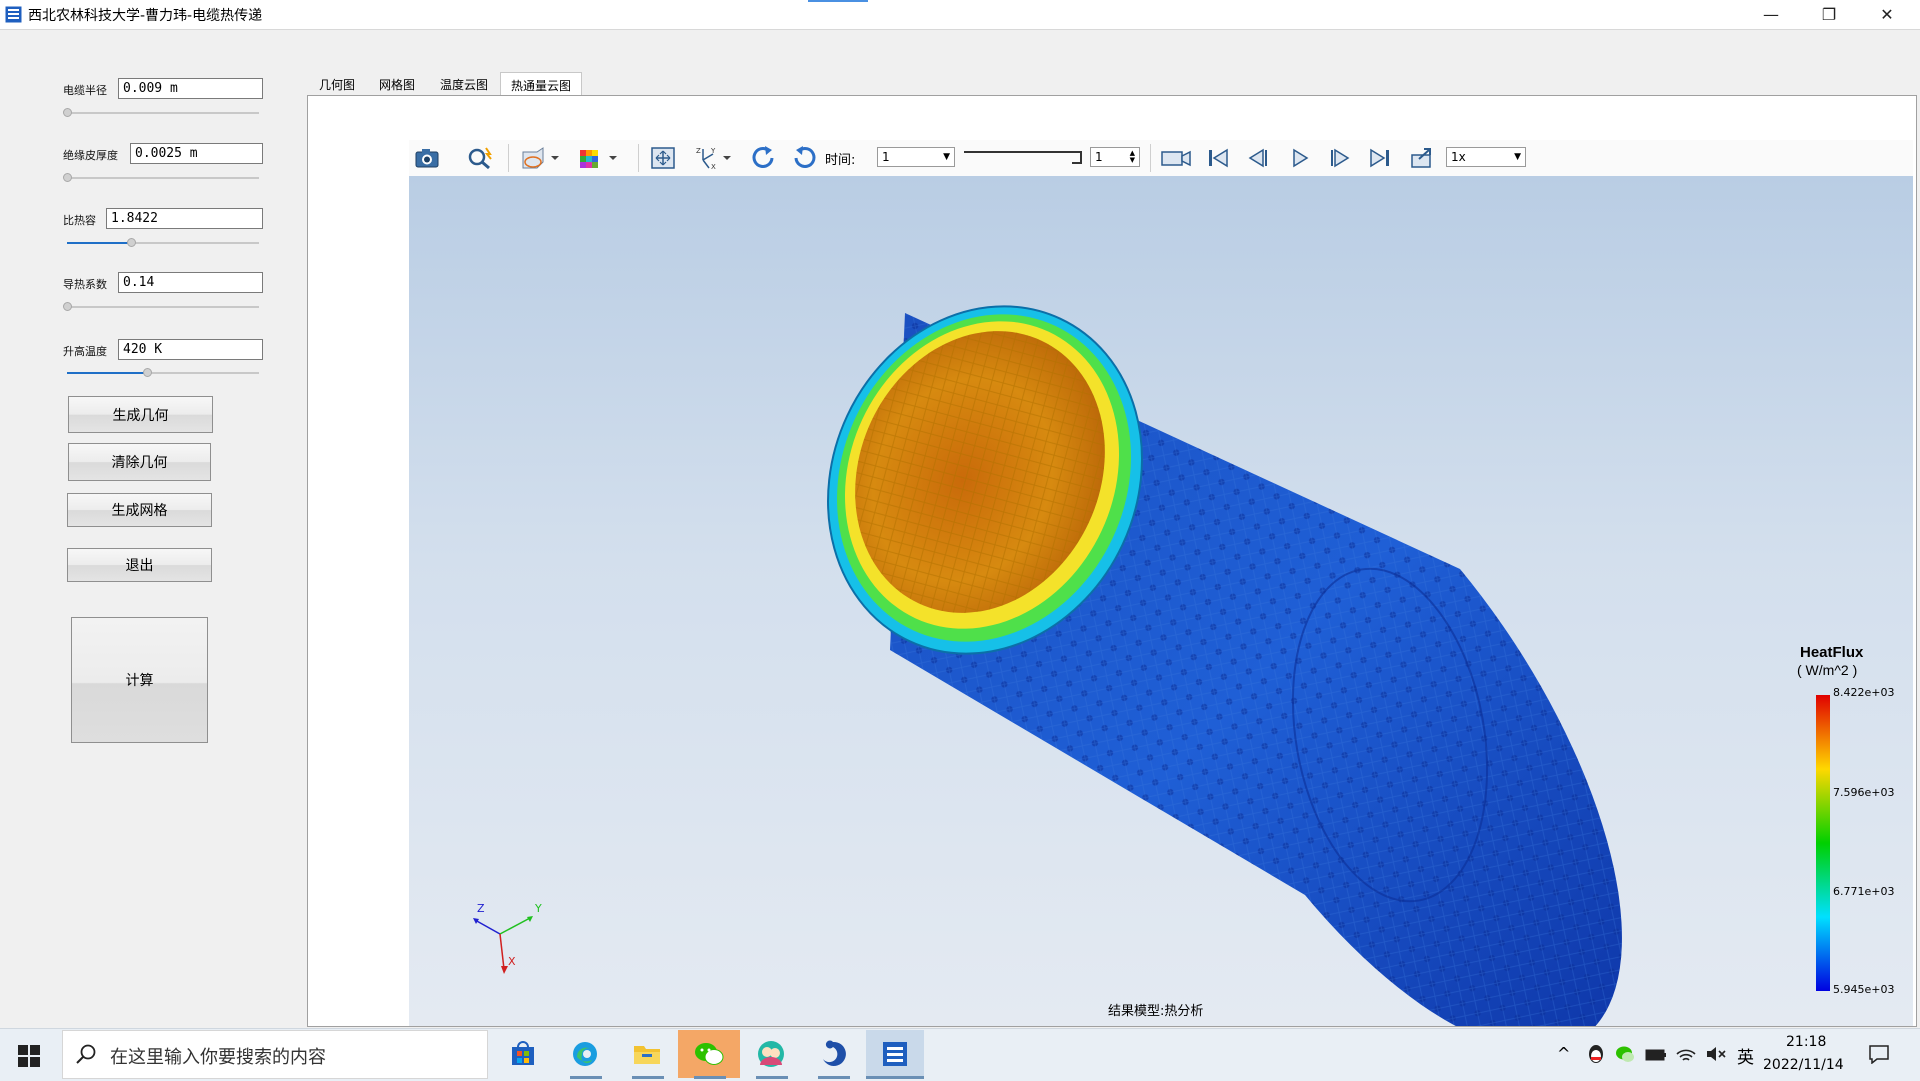 The width and height of the screenshot is (1920, 1081). Describe the element at coordinates (163, 307) in the screenshot. I see `conductivity-slider` at that location.